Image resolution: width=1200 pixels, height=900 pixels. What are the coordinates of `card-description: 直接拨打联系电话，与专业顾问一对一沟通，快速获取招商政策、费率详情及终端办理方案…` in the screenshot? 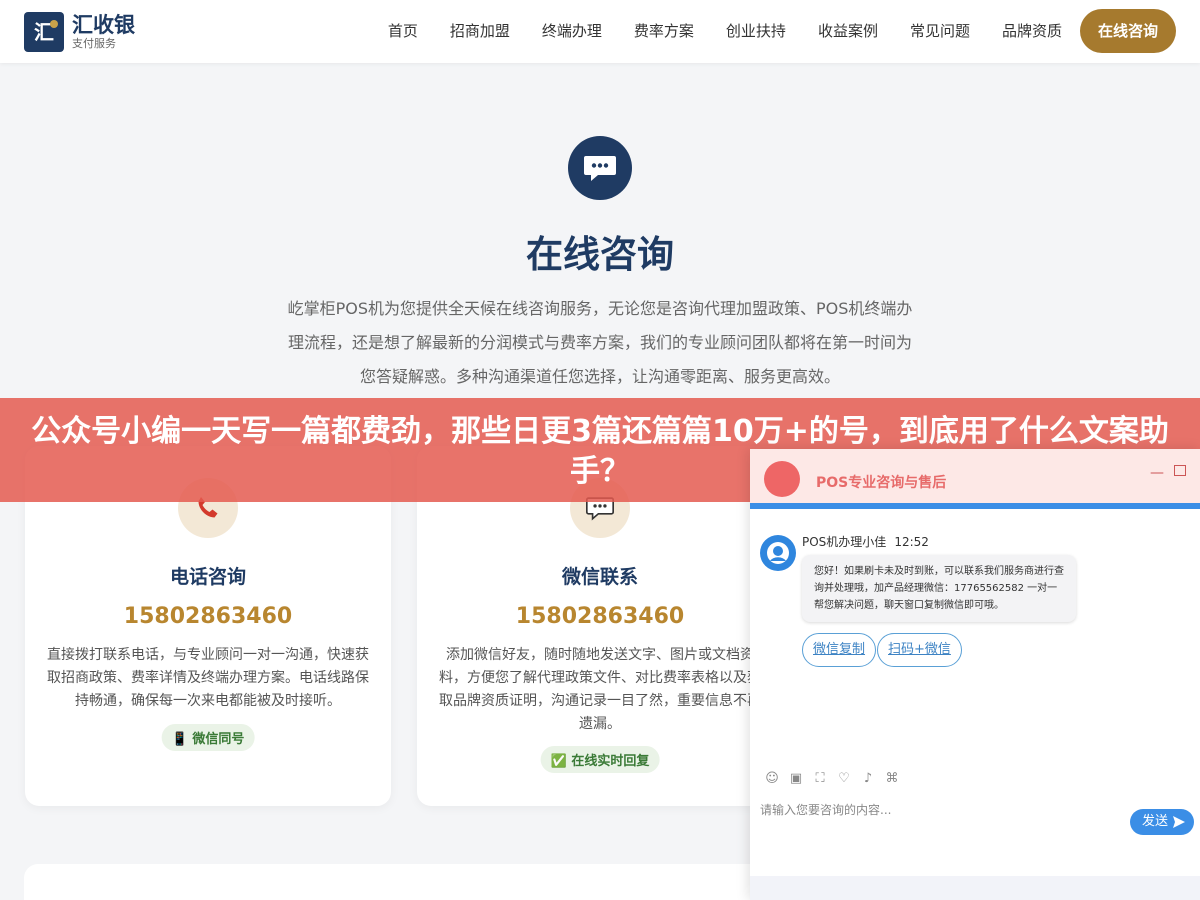 It's located at (208, 678).